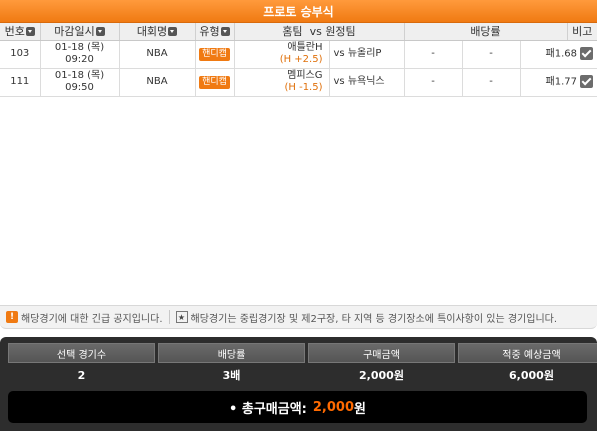  I want to click on col-note: 비고, so click(582, 32).